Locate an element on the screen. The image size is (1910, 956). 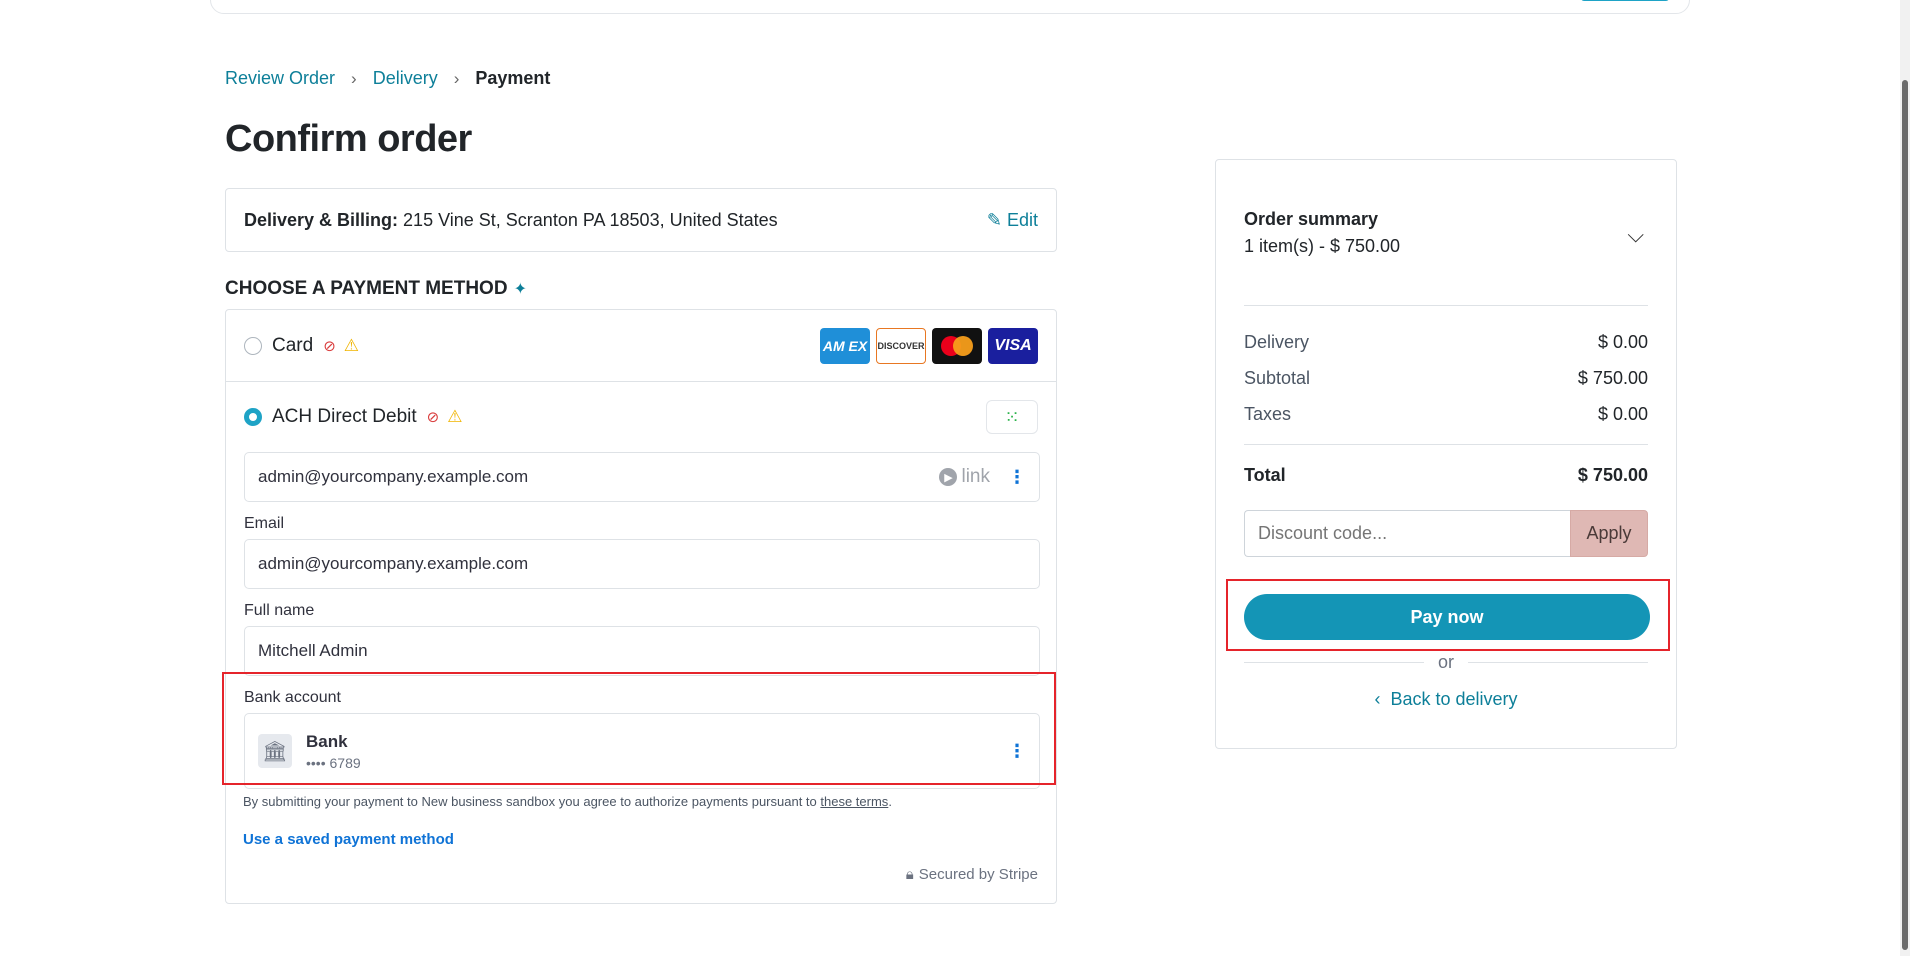
summary-line-delivery: Delivery $ 0.00 is located at coordinates (1446, 342).